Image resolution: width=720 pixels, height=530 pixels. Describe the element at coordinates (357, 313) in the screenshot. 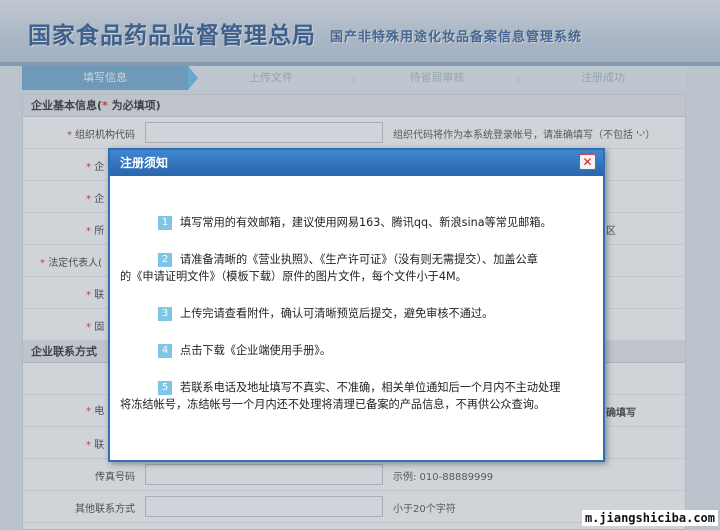

I see `notice-item: 3 上传完请查看附件，确认可清晰预览后提交，避免审核不通过。` at that location.